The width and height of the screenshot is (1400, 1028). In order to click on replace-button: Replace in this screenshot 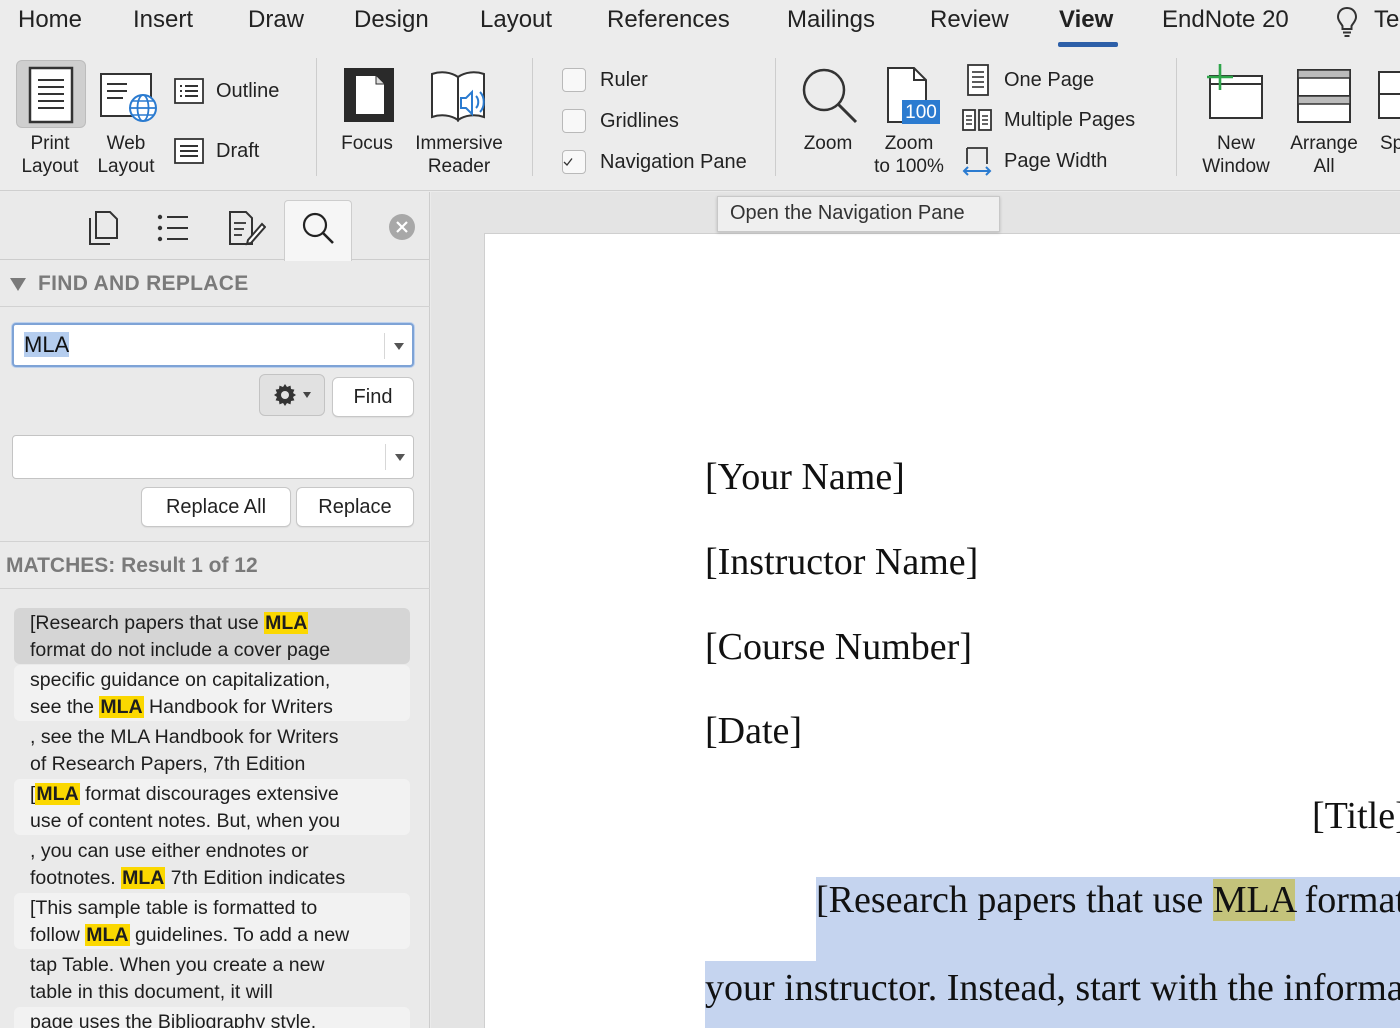, I will do `click(355, 507)`.